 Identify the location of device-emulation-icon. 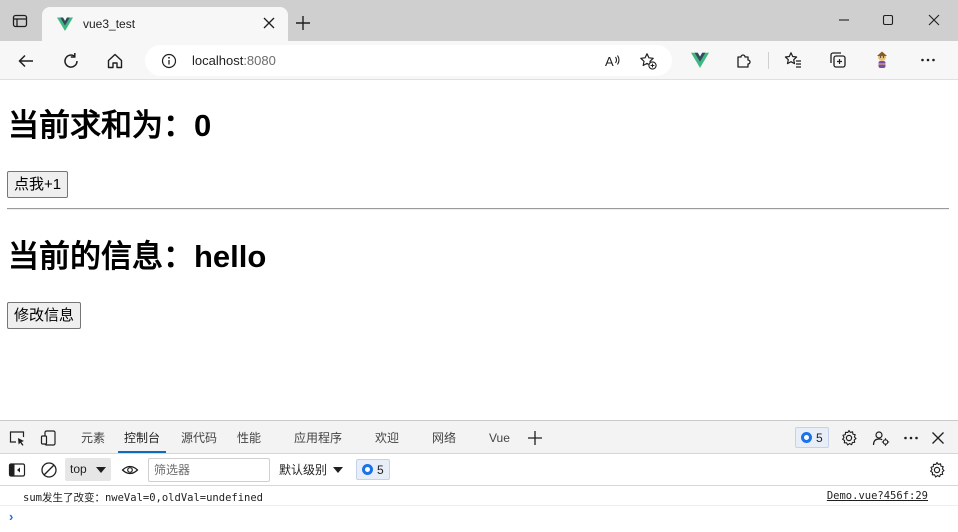
(49, 438).